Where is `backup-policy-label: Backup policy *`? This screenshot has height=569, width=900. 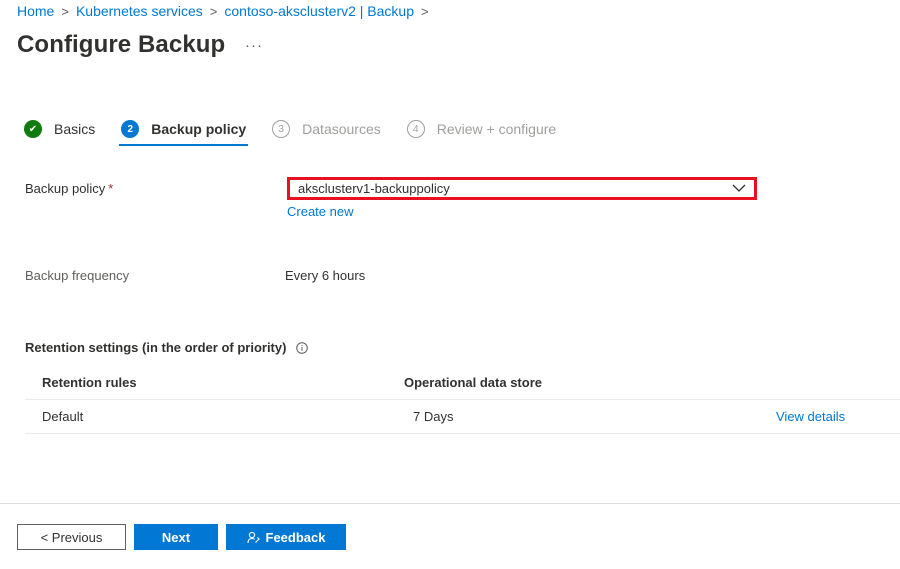
backup-policy-label: Backup policy * is located at coordinates (69, 188).